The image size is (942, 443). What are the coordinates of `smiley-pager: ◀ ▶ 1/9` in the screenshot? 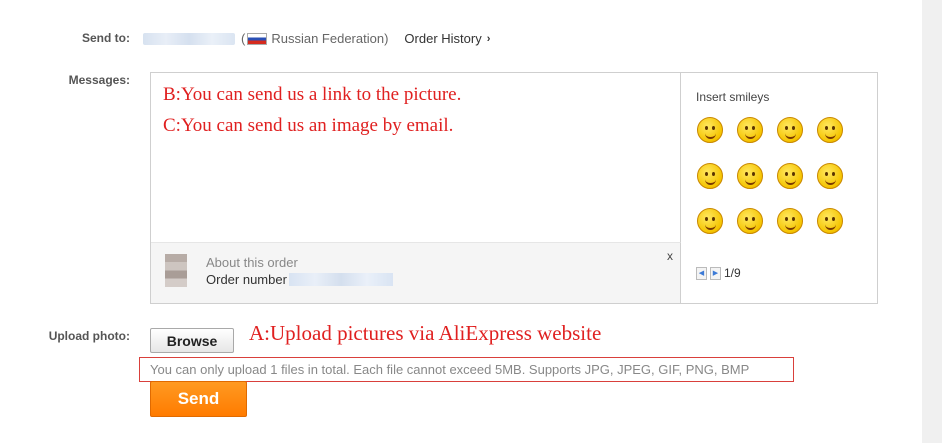 It's located at (718, 273).